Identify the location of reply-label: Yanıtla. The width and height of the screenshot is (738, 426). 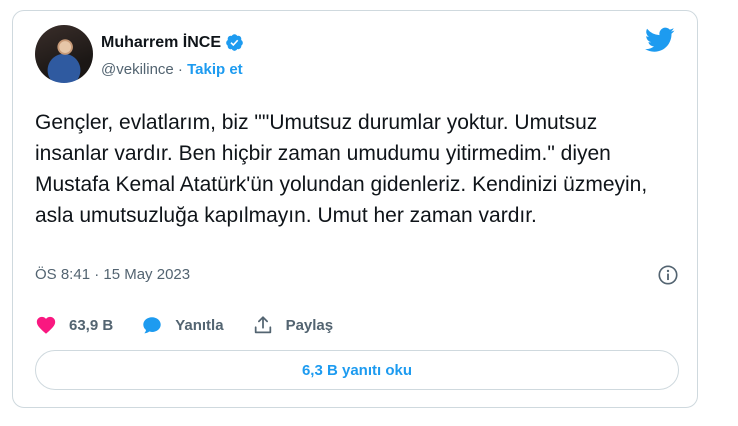
(199, 325).